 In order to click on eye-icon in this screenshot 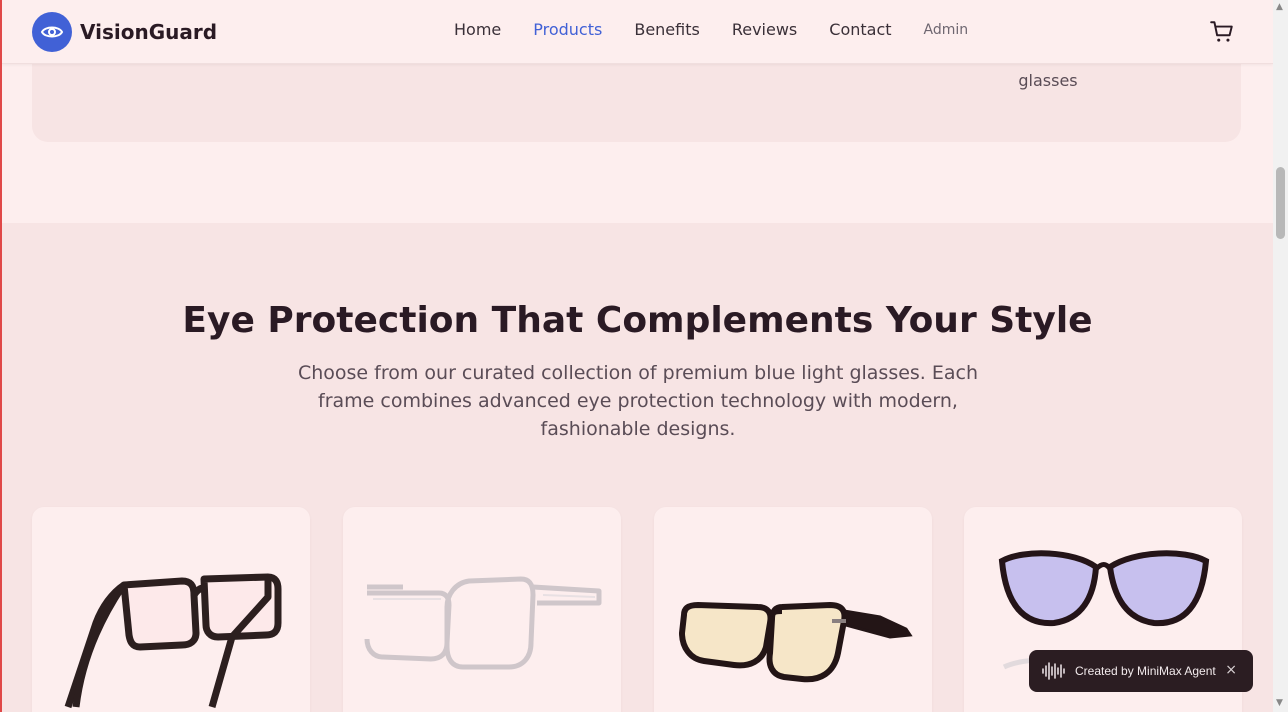, I will do `click(52, 32)`.